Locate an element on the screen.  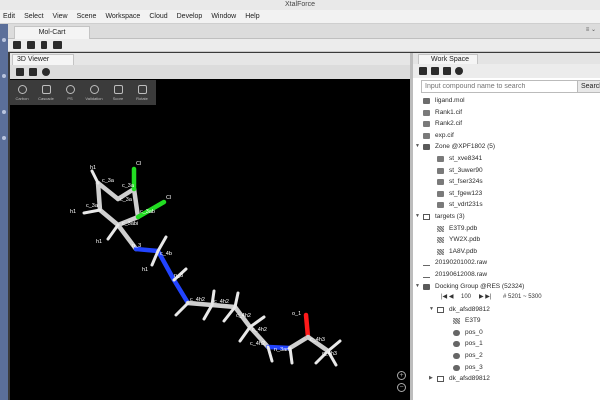
menu-help: Help is located at coordinates (252, 16).